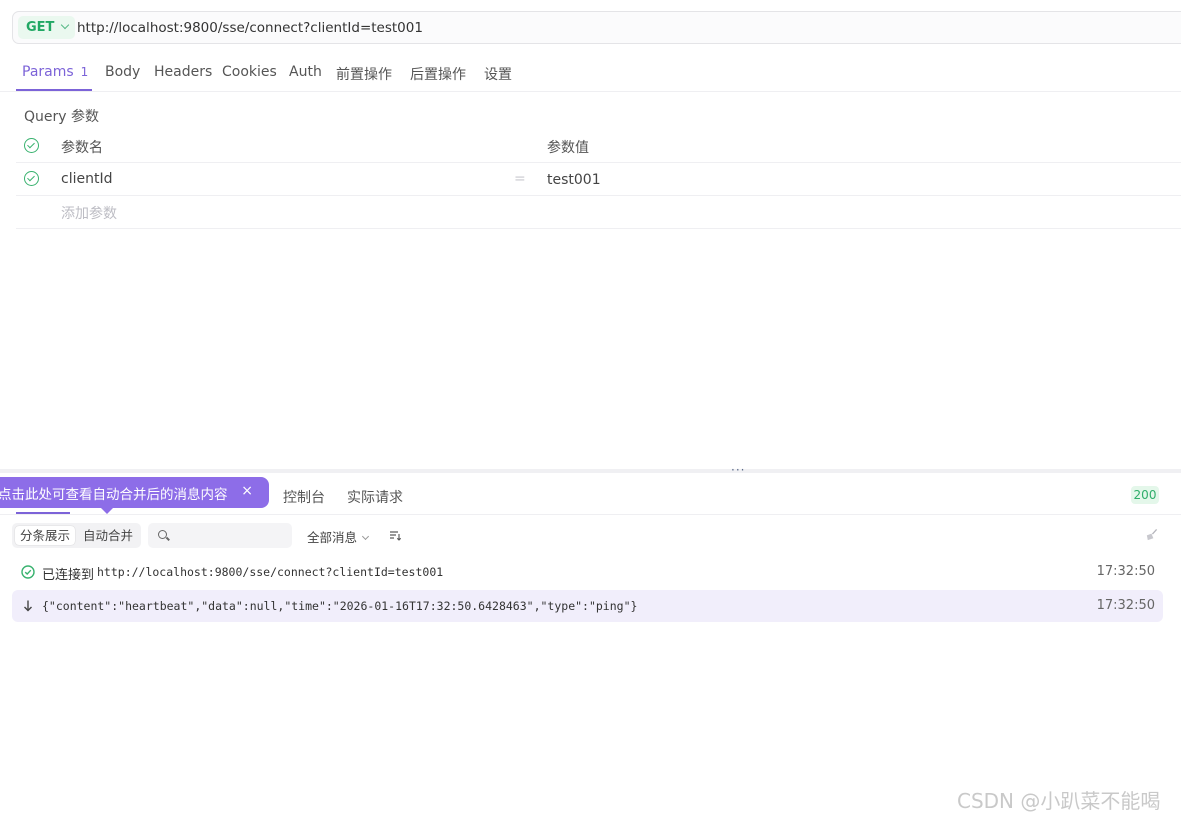 This screenshot has width=1181, height=817. What do you see at coordinates (31, 178) in the screenshot?
I see `param-row-checkbox` at bounding box center [31, 178].